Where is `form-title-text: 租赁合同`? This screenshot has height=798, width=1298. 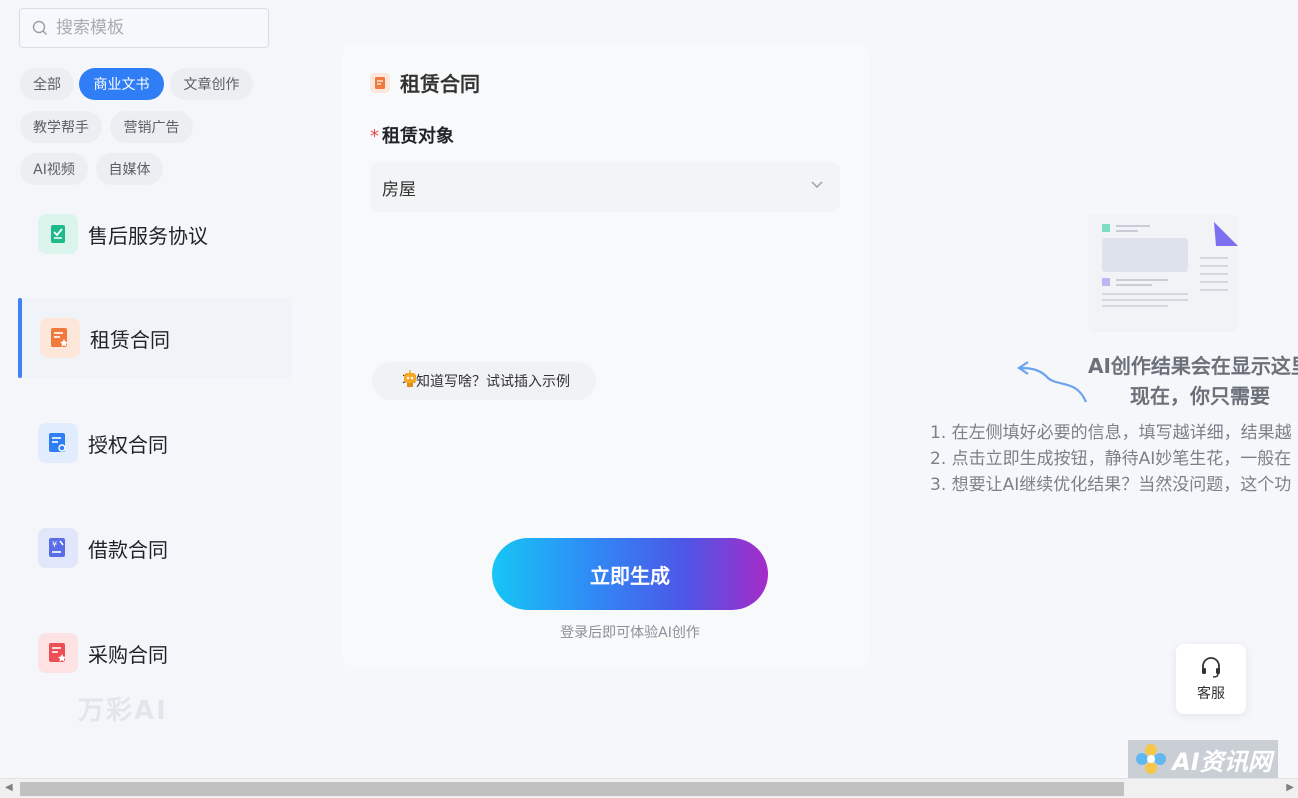 form-title-text: 租赁合同 is located at coordinates (440, 84).